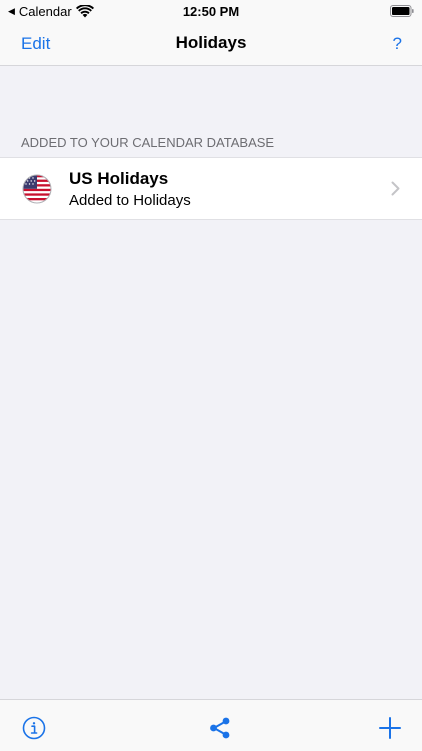  What do you see at coordinates (148, 142) in the screenshot?
I see `section-header: ADDED TO YOUR CALENDAR DATABASE` at bounding box center [148, 142].